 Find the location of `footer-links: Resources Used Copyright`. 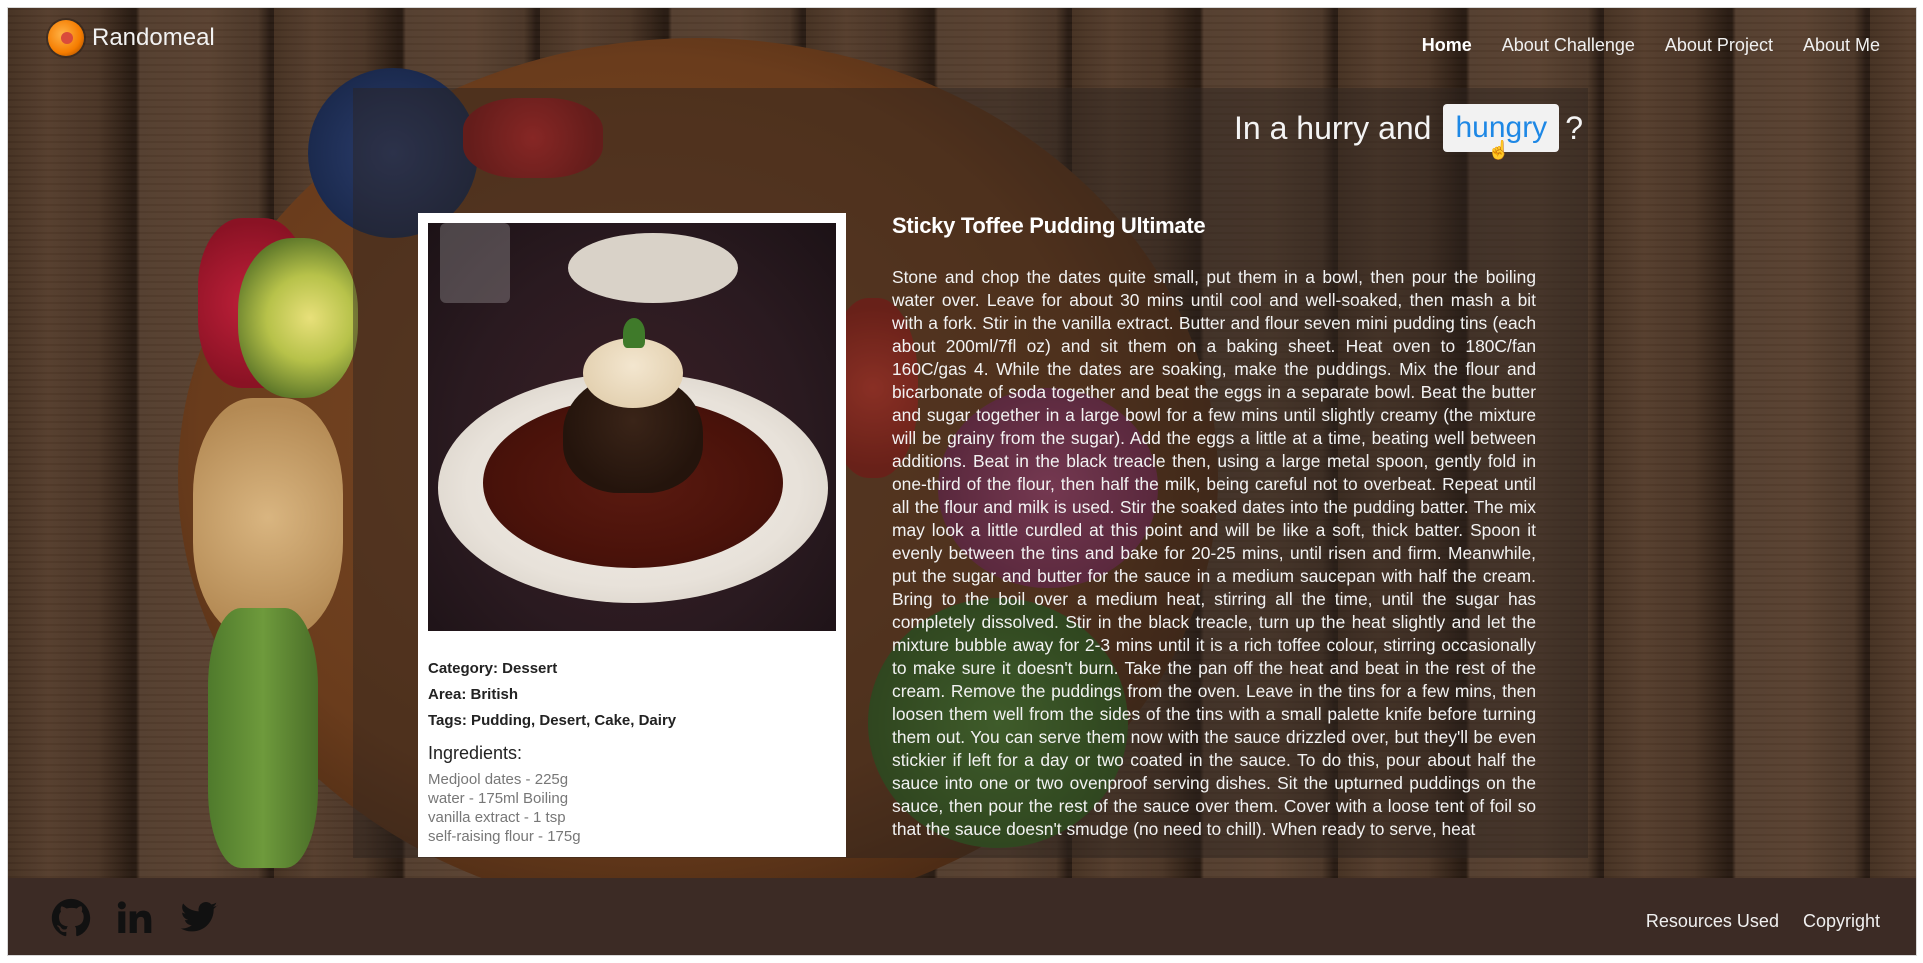

footer-links: Resources Used Copyright is located at coordinates (1763, 921).